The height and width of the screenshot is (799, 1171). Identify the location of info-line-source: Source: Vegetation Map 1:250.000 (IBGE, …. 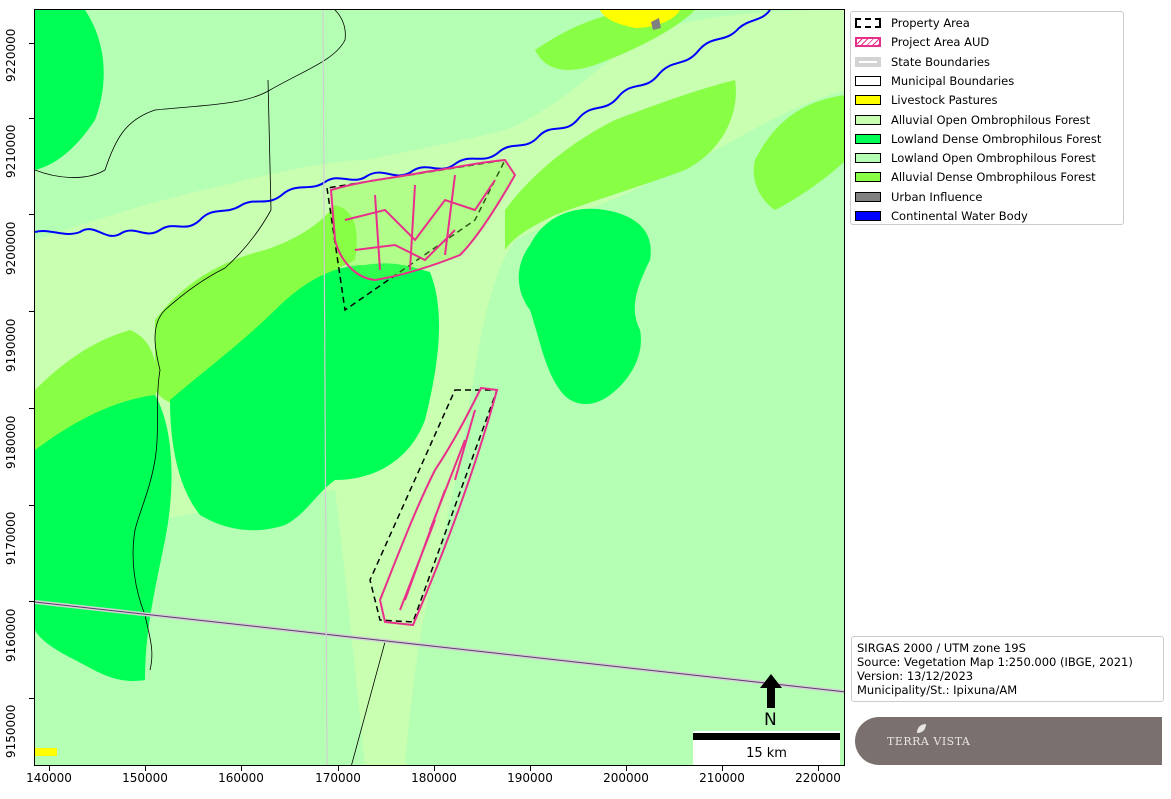
(995, 662).